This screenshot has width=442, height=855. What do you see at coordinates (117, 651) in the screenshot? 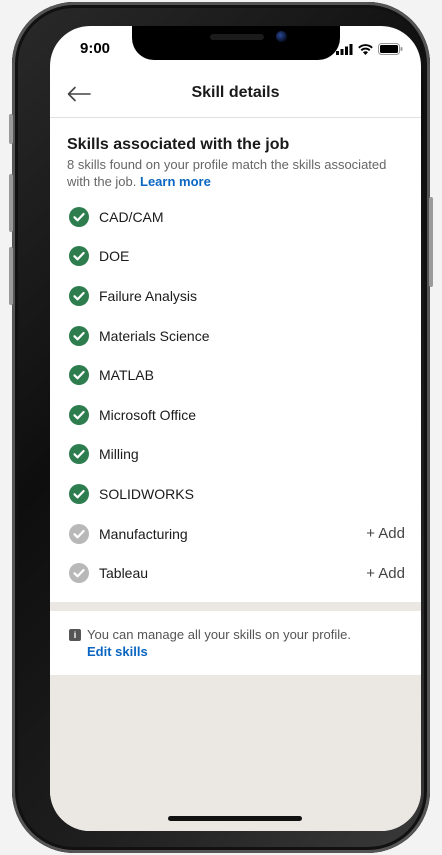
I see `edit-skills-link: Edit skills` at bounding box center [117, 651].